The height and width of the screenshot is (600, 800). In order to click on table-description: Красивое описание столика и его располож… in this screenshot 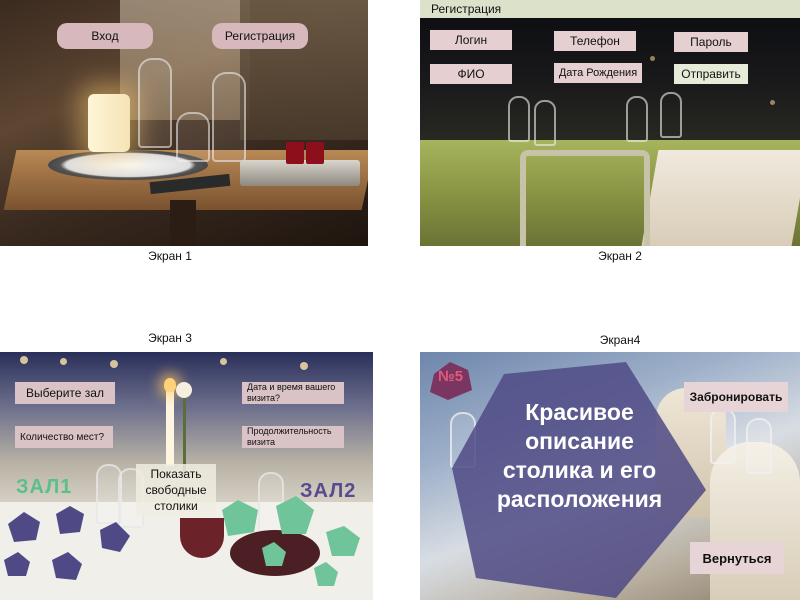, I will do `click(579, 455)`.